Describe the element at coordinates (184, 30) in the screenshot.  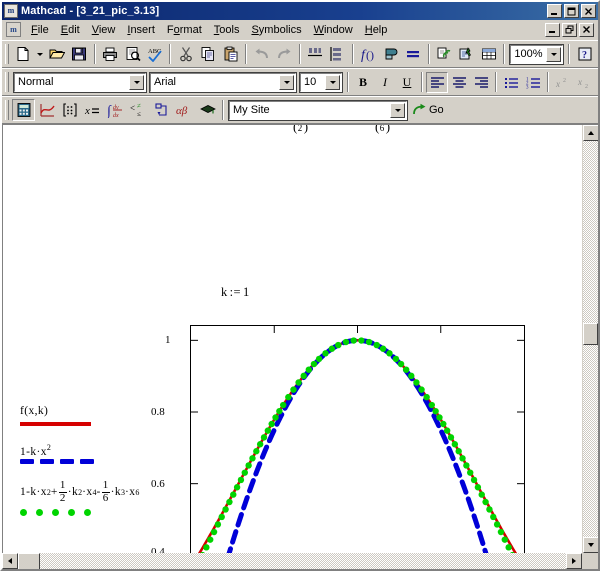
I see `menu-item-format: Format` at that location.